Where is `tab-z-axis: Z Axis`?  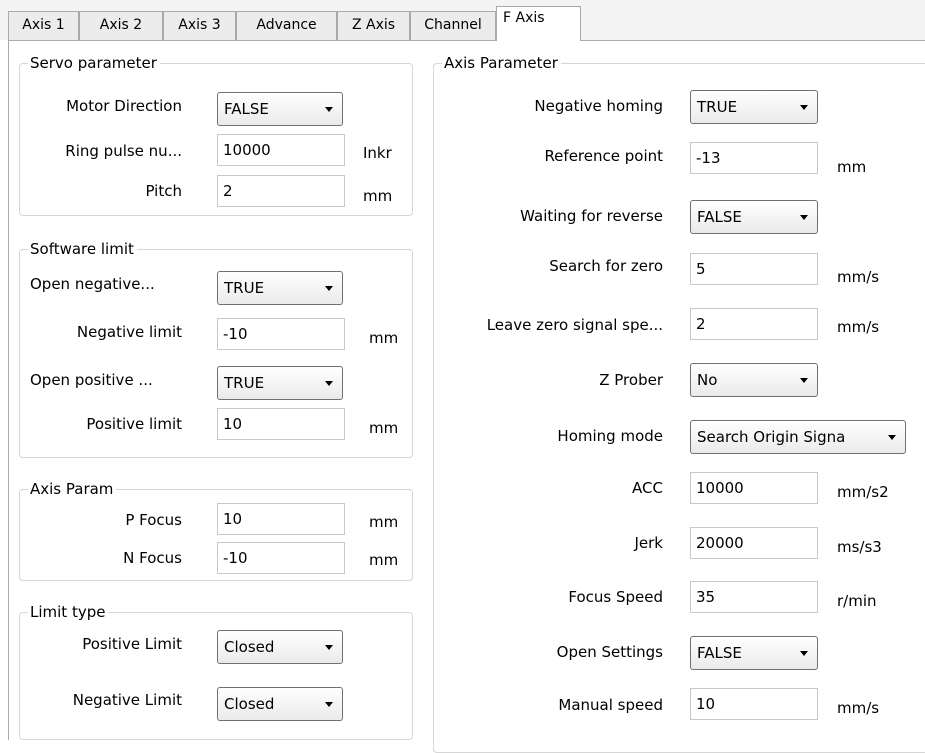
tab-z-axis: Z Axis is located at coordinates (373, 25).